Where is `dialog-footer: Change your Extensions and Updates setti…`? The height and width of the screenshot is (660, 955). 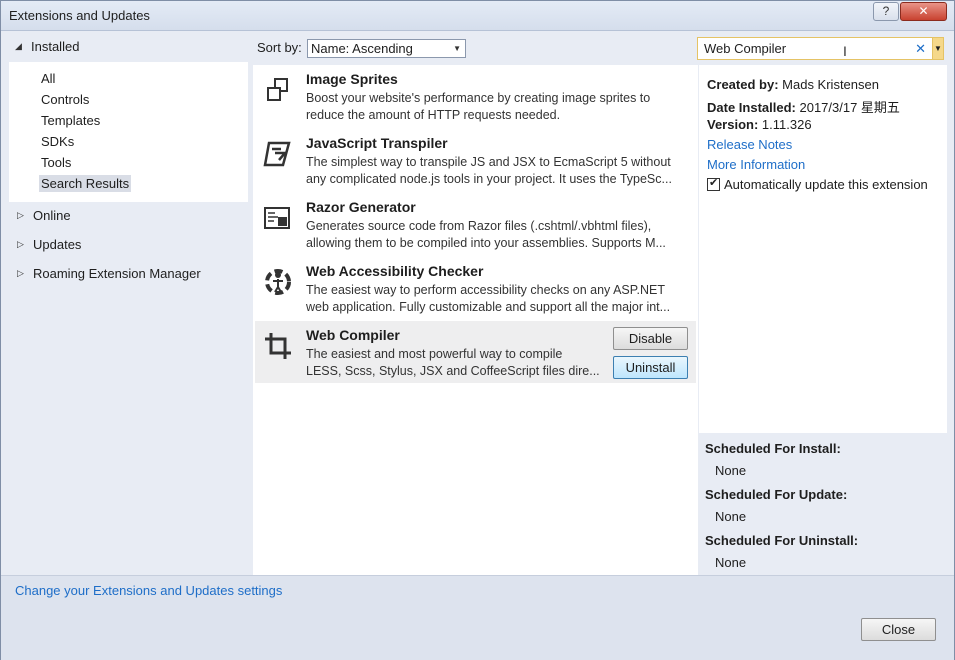 dialog-footer: Change your Extensions and Updates setti… is located at coordinates (477, 617).